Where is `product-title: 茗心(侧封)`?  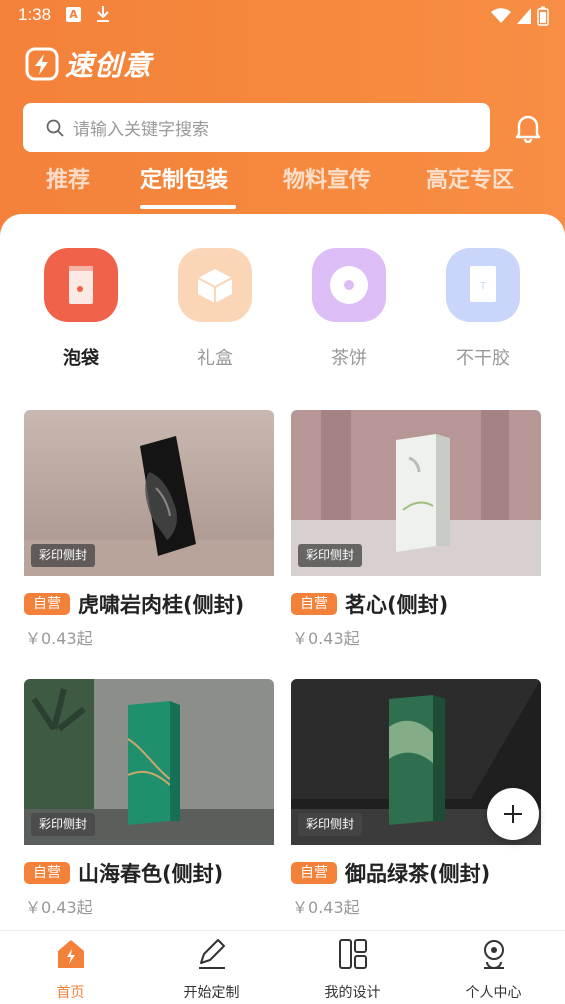 product-title: 茗心(侧封) is located at coordinates (397, 605).